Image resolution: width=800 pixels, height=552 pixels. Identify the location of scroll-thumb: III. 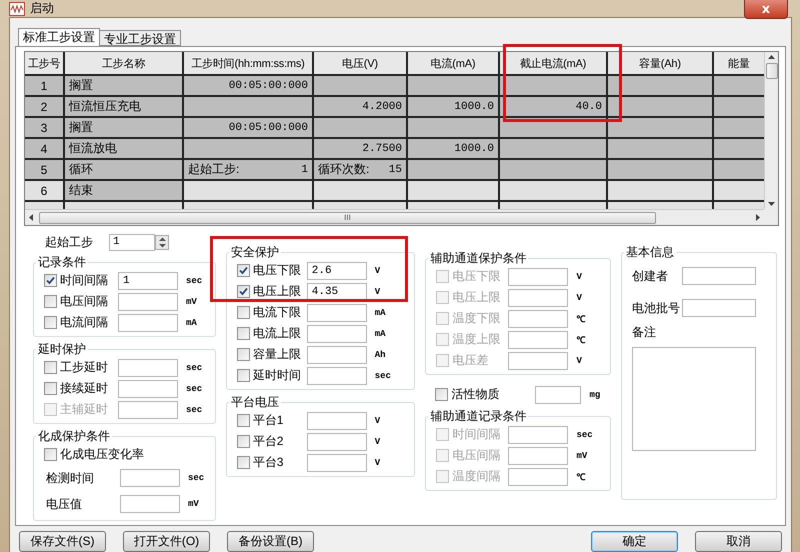
(347, 218).